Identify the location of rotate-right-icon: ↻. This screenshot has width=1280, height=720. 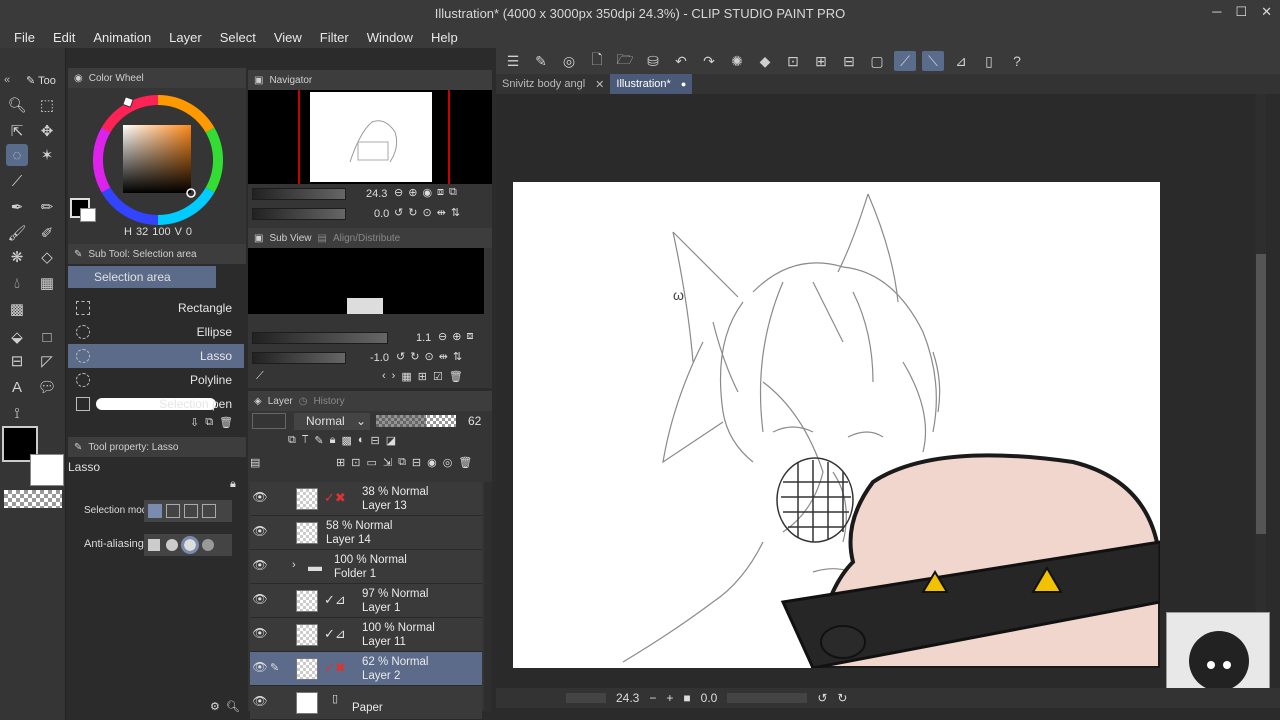
(412, 212).